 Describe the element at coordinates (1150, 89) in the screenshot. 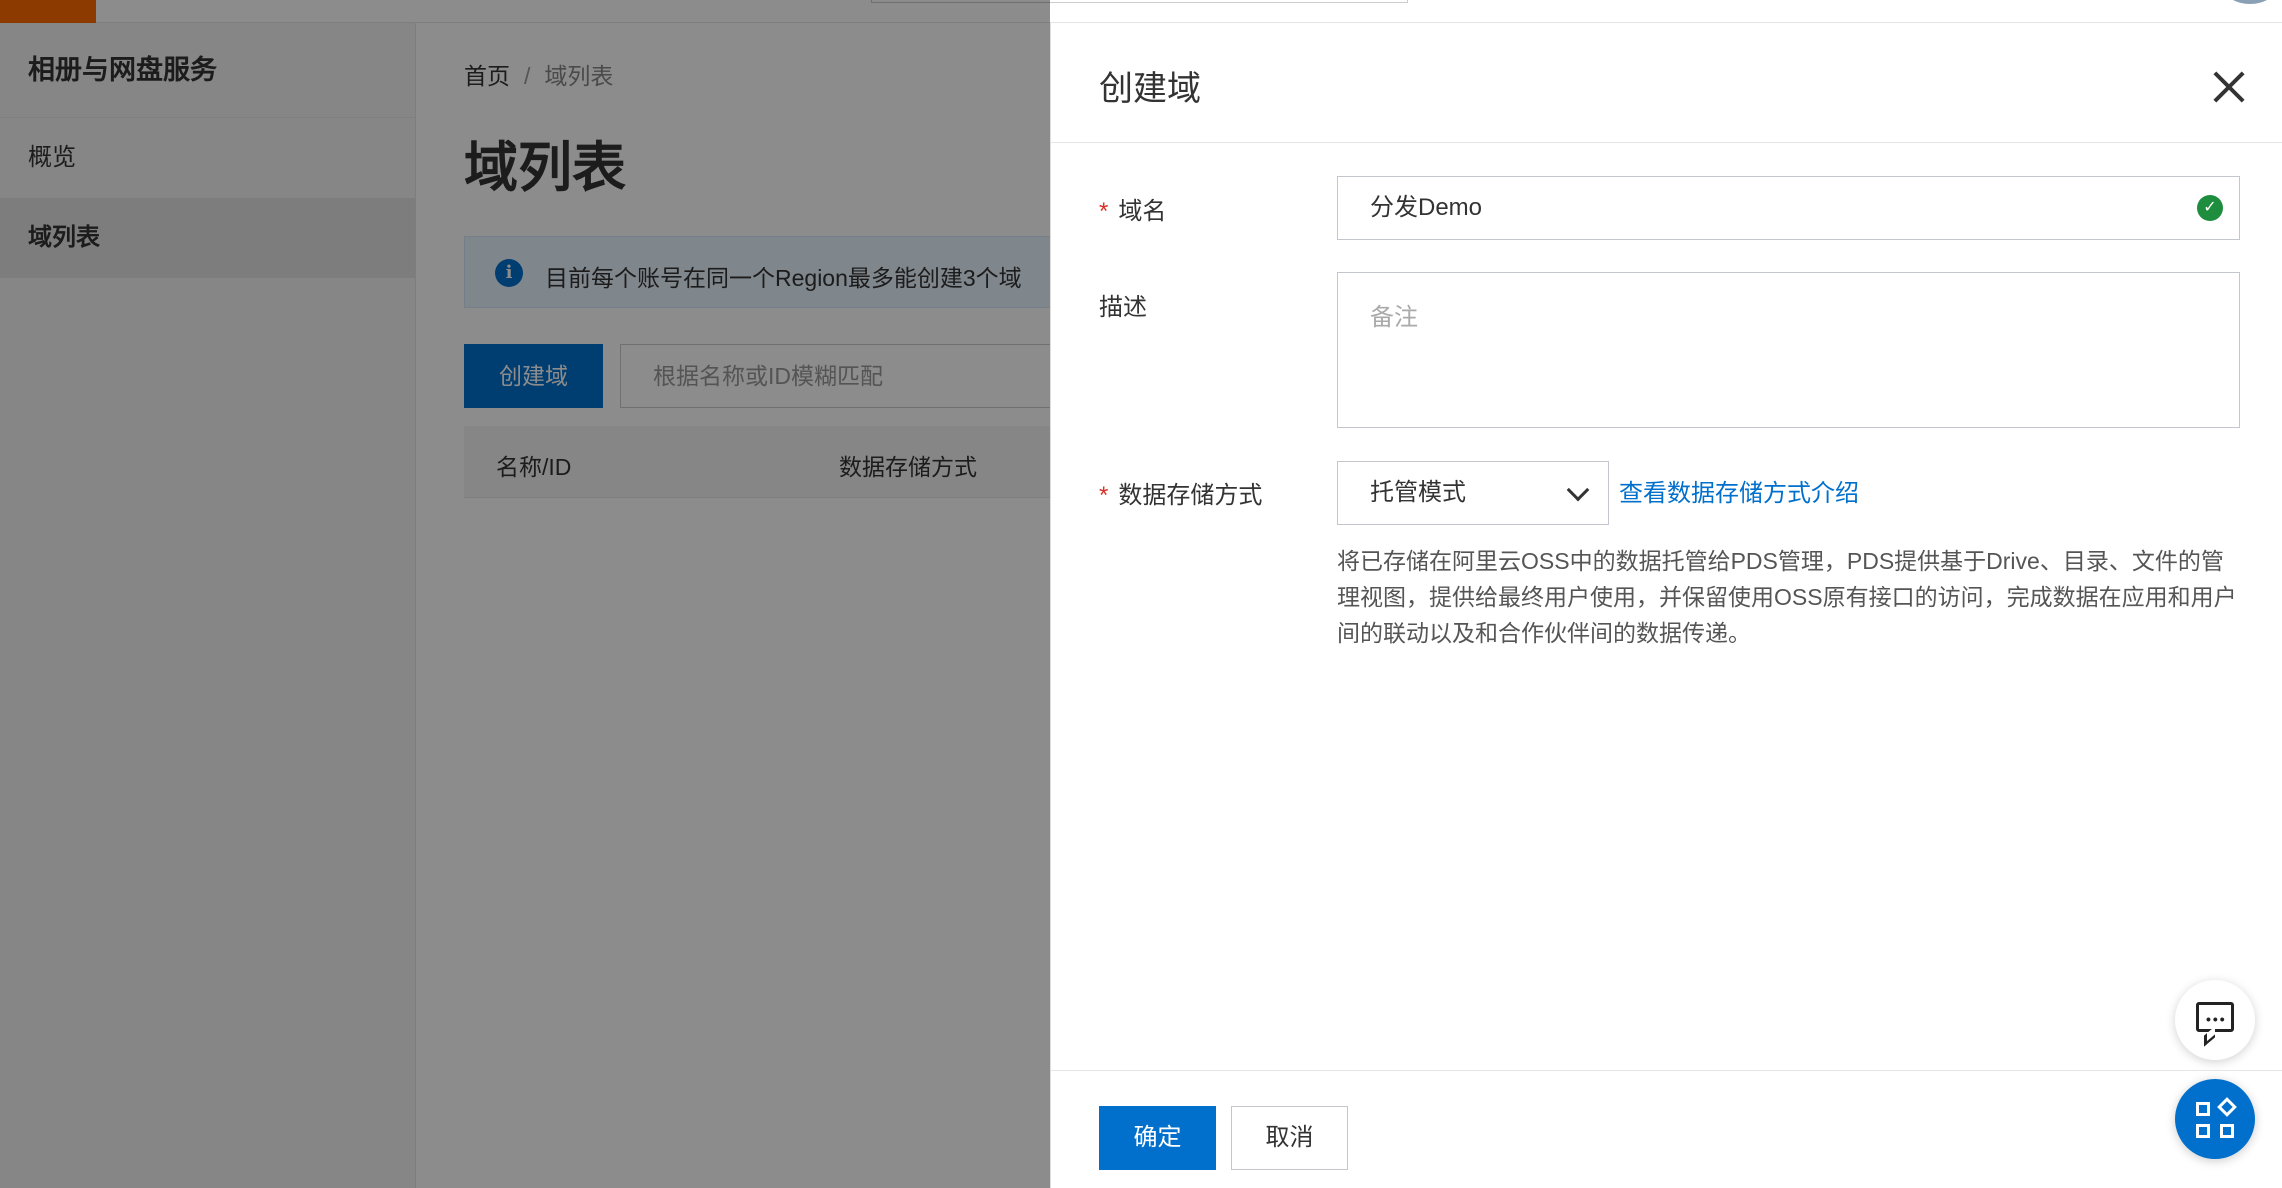

I see `drawer-title: 创建域` at that location.